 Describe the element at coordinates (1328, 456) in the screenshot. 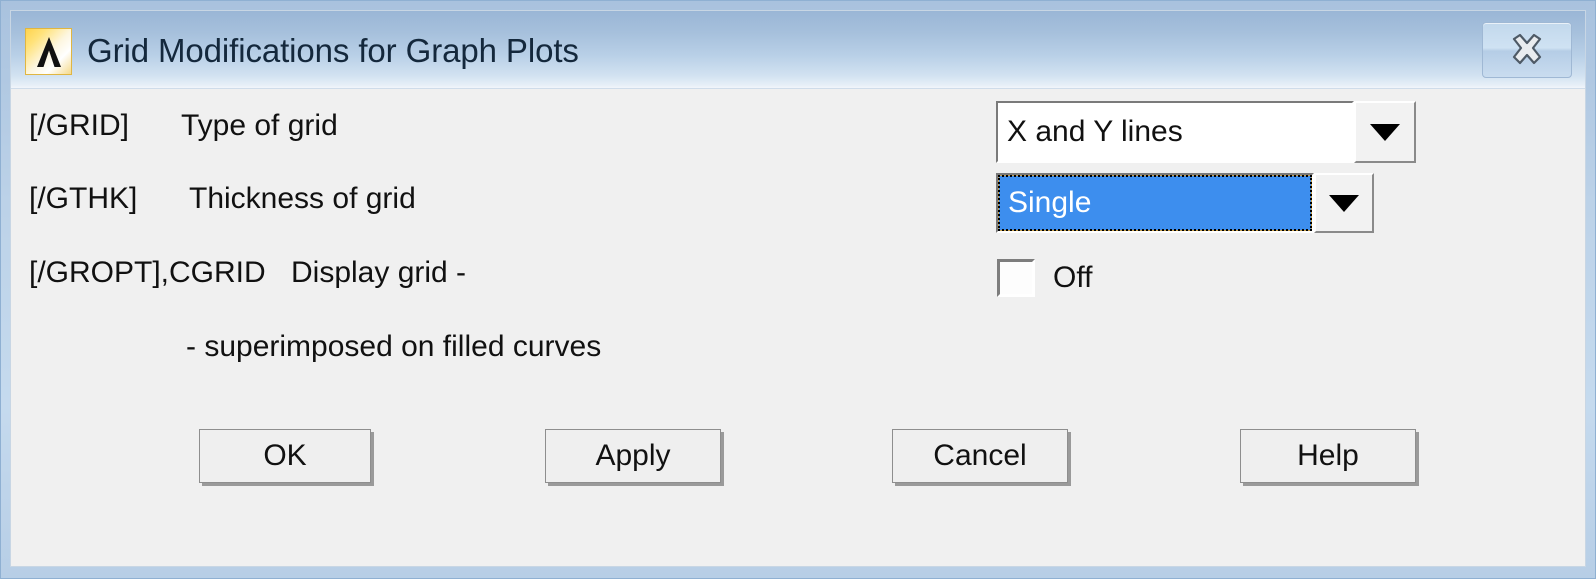

I see `help-button: Help` at that location.